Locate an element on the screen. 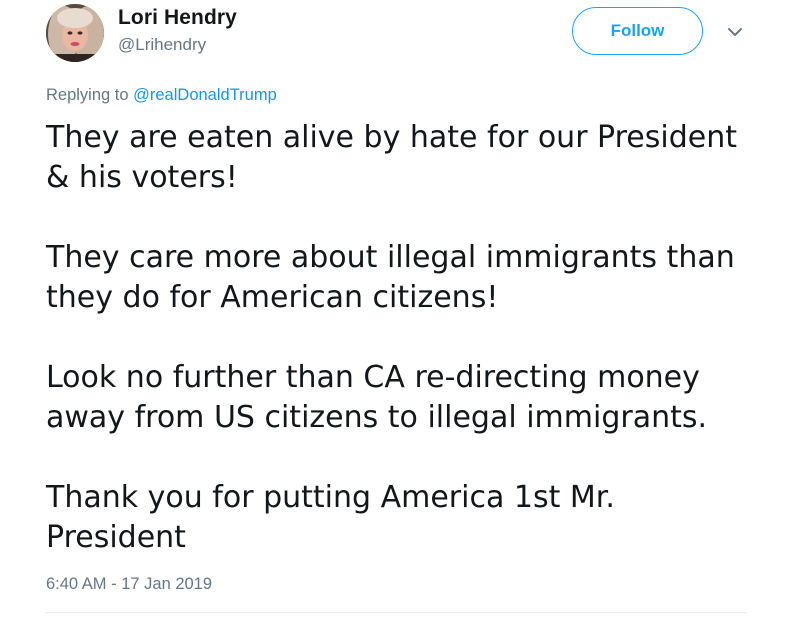 Image resolution: width=791 pixels, height=618 pixels. reply-context-prefix: Replying to is located at coordinates (90, 95).